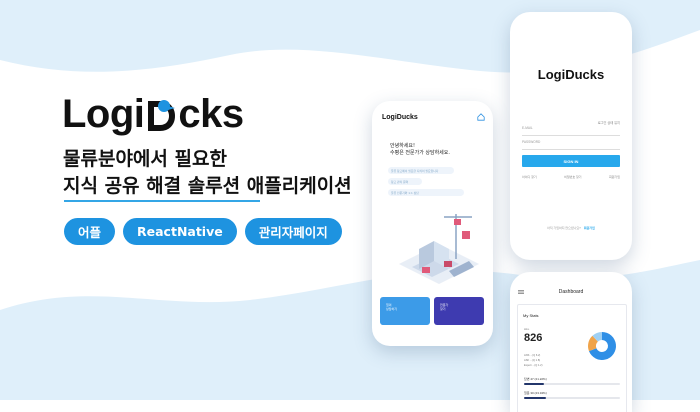  What do you see at coordinates (439, 249) in the screenshot?
I see `warehouse-illustration` at bounding box center [439, 249].